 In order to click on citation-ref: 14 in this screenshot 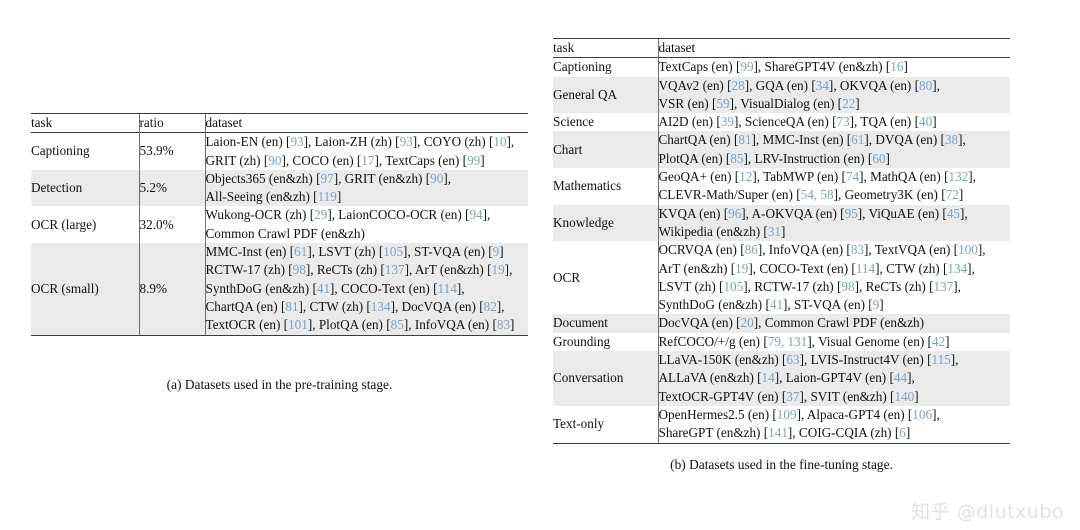, I will do `click(768, 377)`.